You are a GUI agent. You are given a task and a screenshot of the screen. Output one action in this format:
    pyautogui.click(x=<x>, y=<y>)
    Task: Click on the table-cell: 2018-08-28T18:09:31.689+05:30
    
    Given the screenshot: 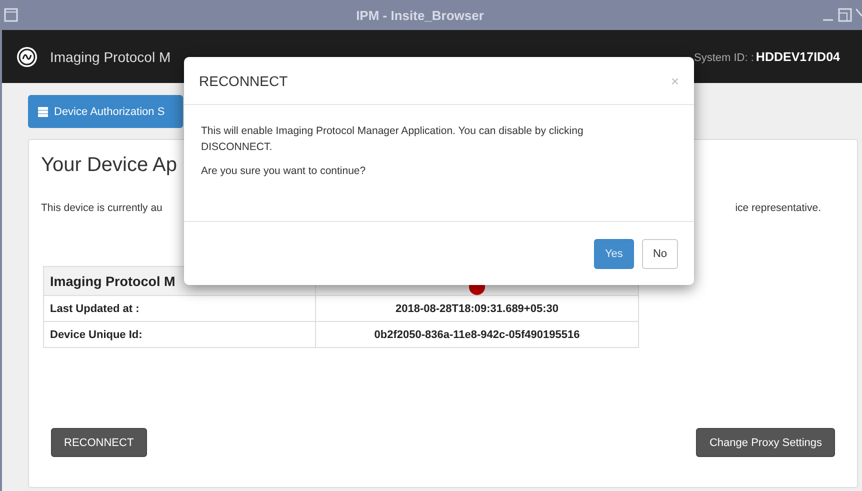 What is the action you would take?
    pyautogui.click(x=477, y=309)
    